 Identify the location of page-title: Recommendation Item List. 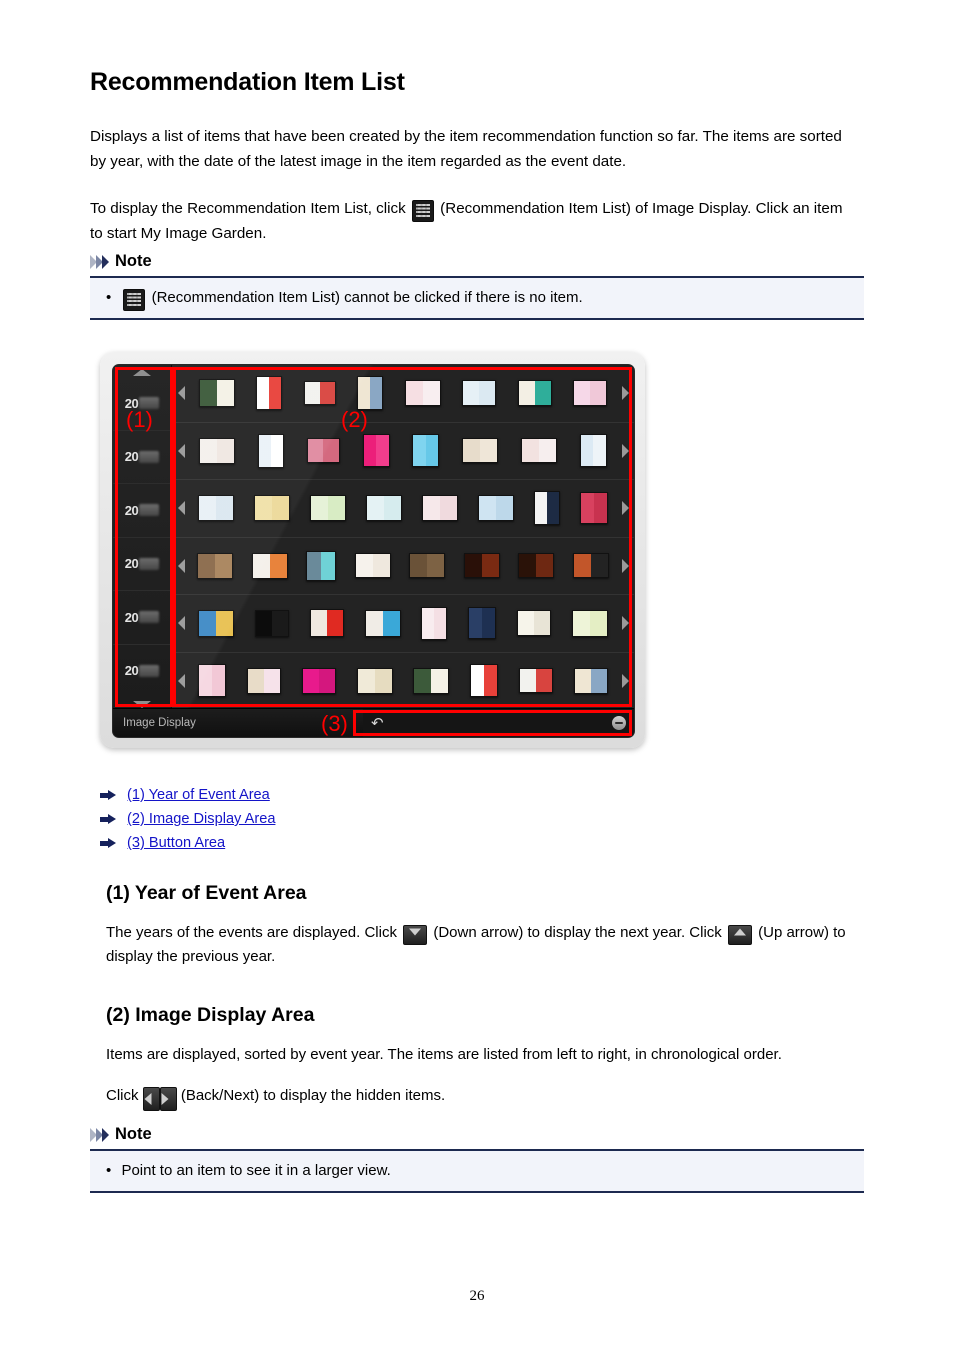
(247, 82).